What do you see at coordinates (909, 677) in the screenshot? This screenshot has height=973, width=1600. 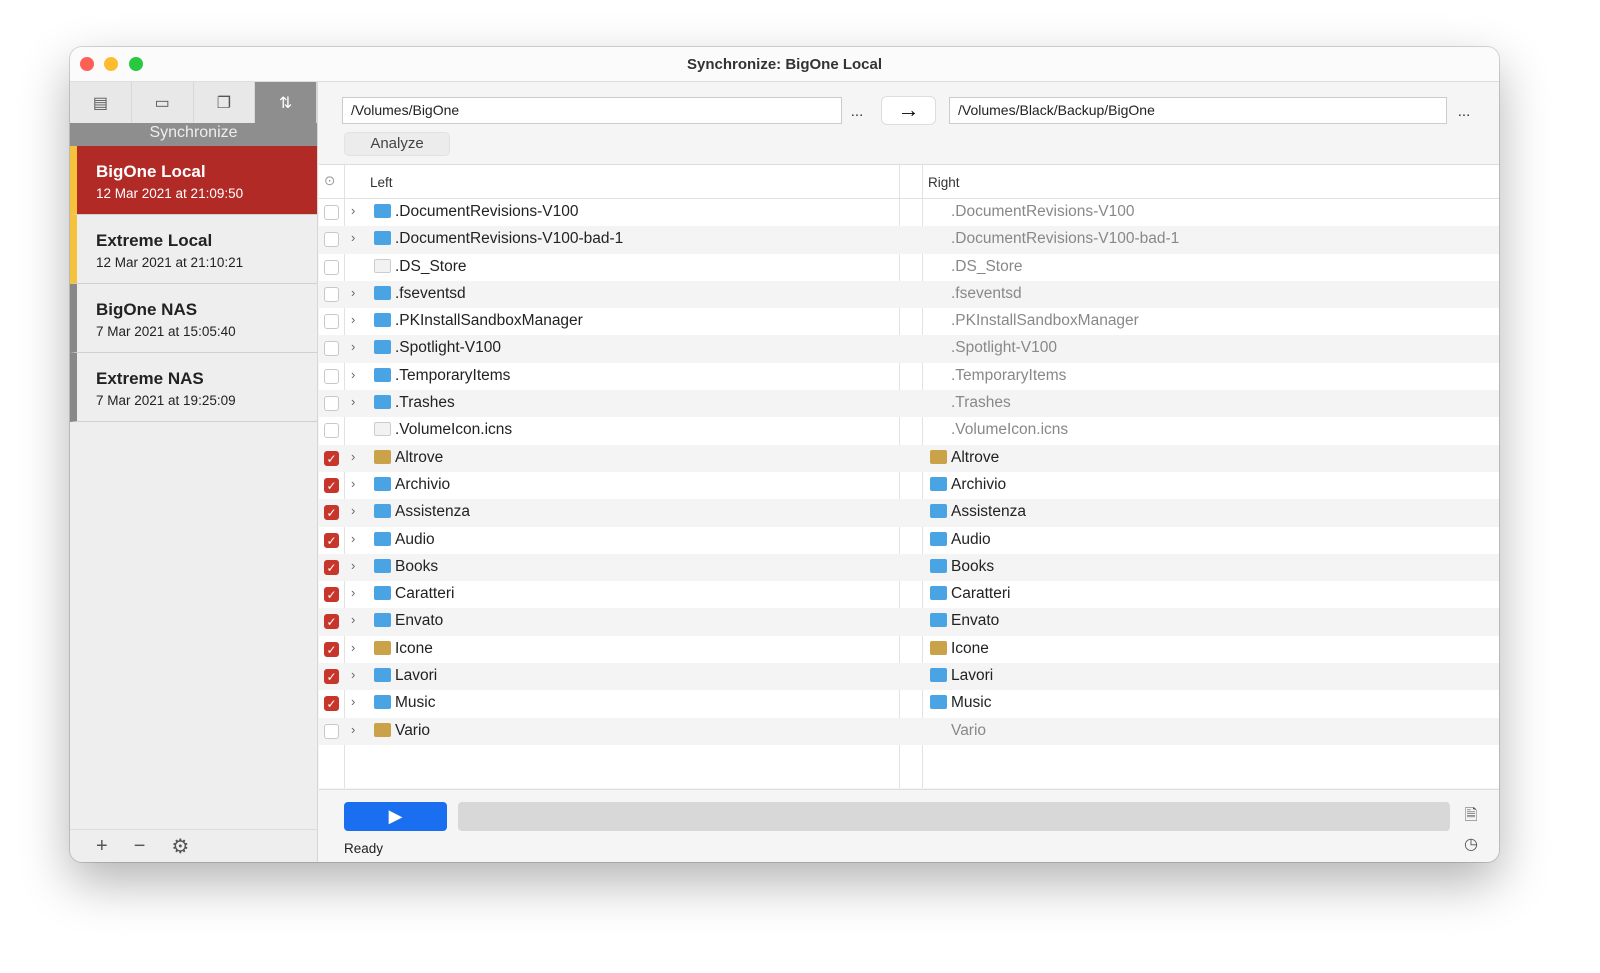 I see `table-row: ✓ › Lavori Lavori` at bounding box center [909, 677].